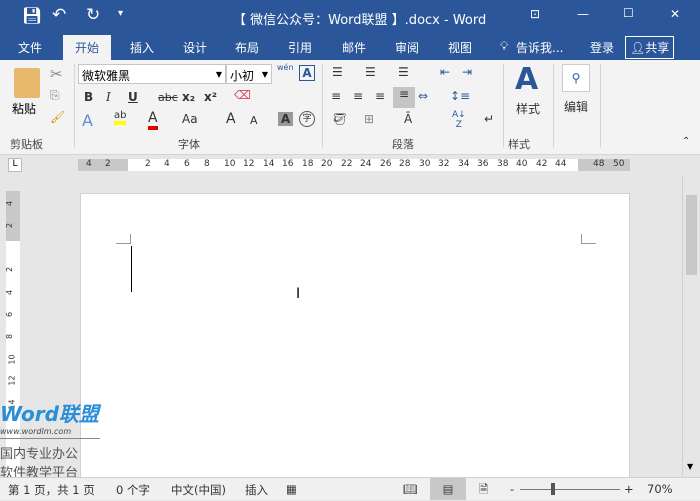 This screenshot has width=700, height=501. I want to click on read-mode-icon: 📖︎, so click(410, 489).